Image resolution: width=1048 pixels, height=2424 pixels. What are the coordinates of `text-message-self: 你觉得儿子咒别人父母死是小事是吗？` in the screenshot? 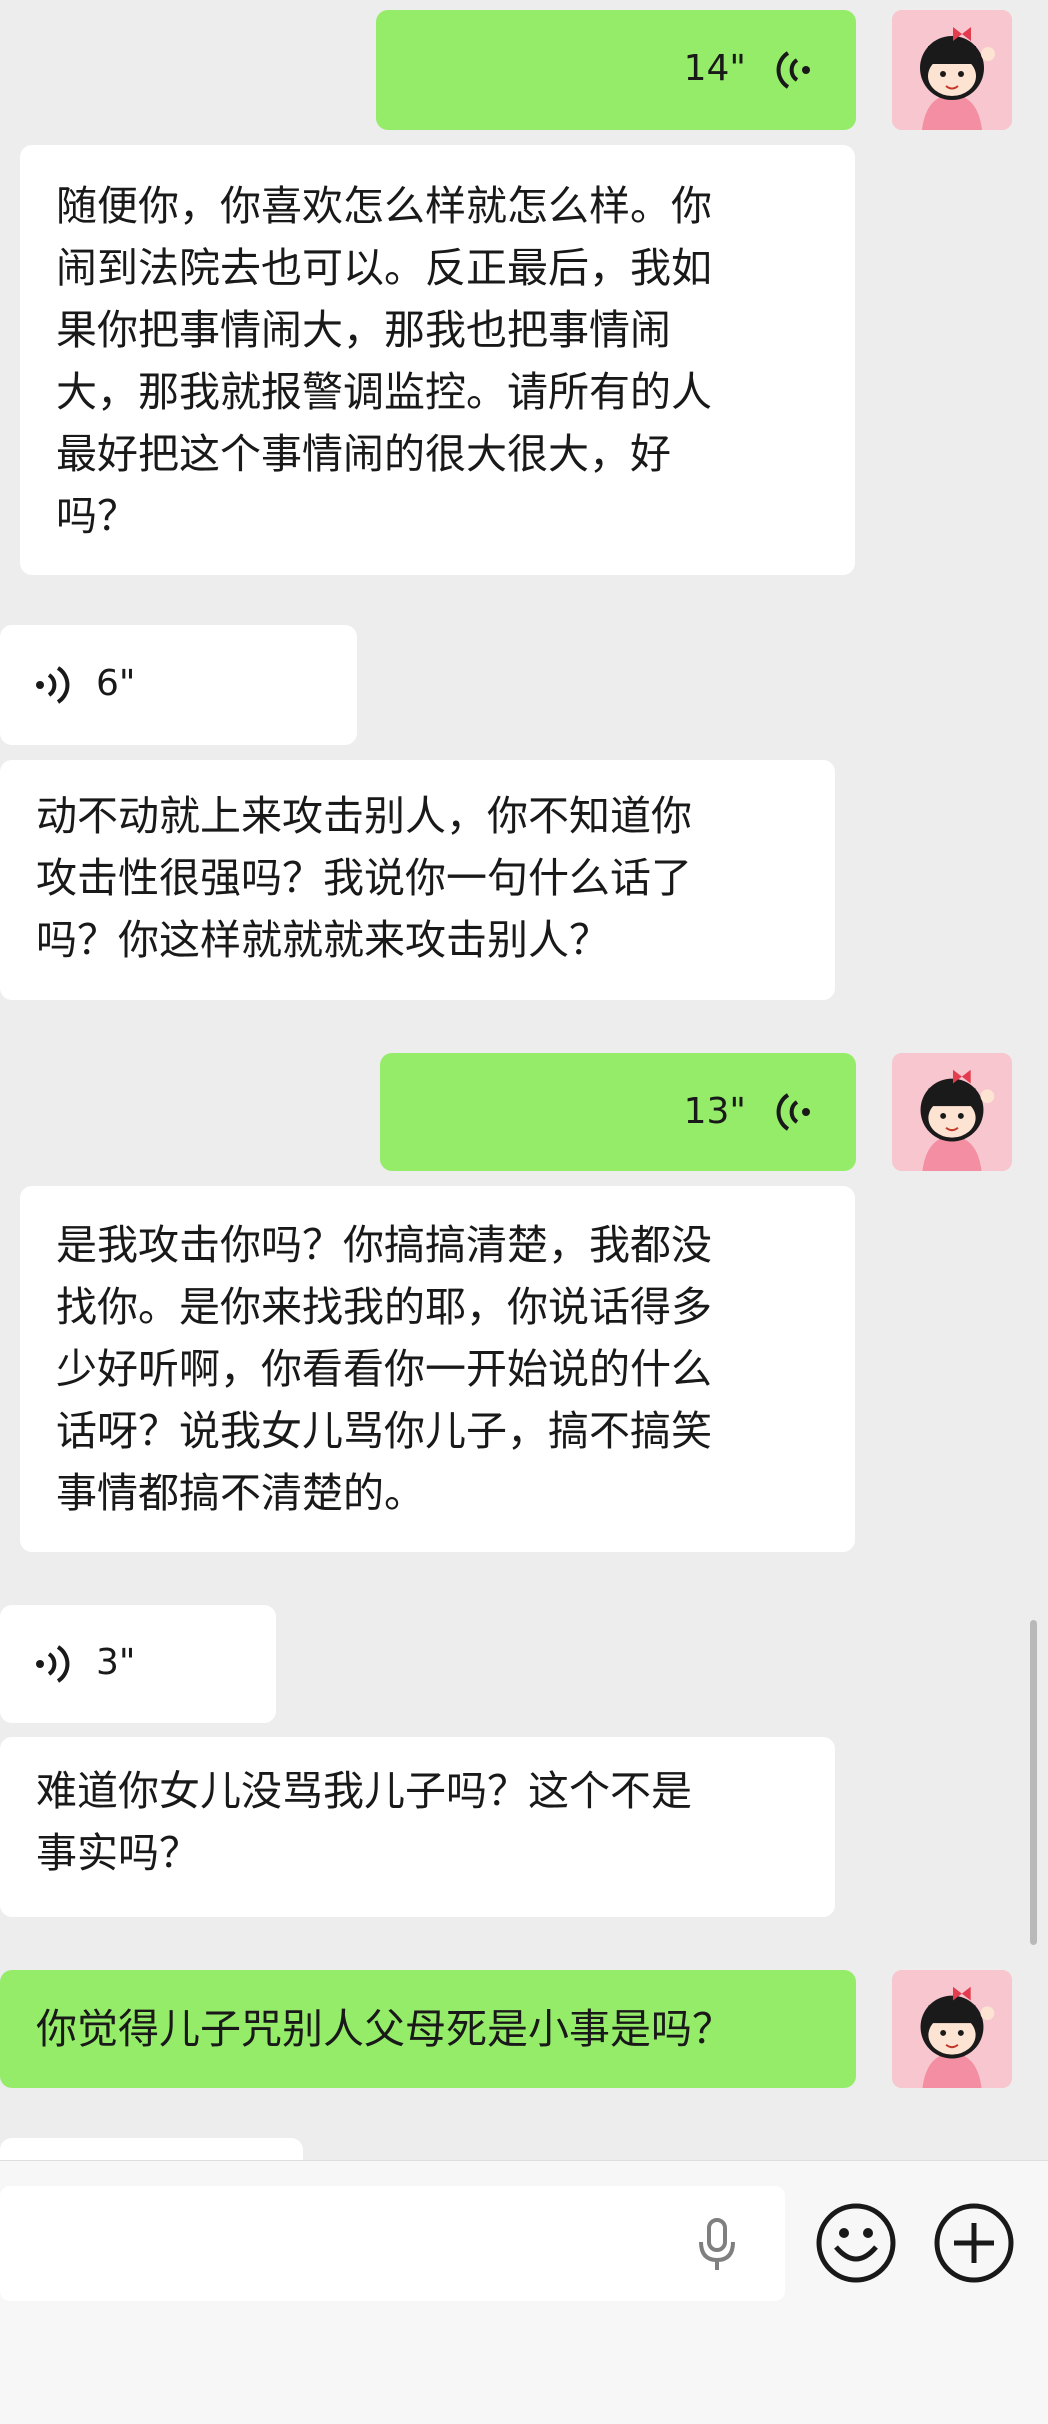 It's located at (428, 2029).